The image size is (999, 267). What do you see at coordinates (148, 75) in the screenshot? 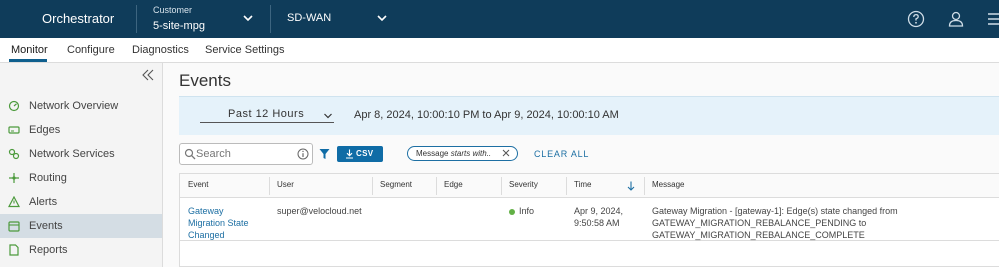
I see `collapse-sidebar-icon` at bounding box center [148, 75].